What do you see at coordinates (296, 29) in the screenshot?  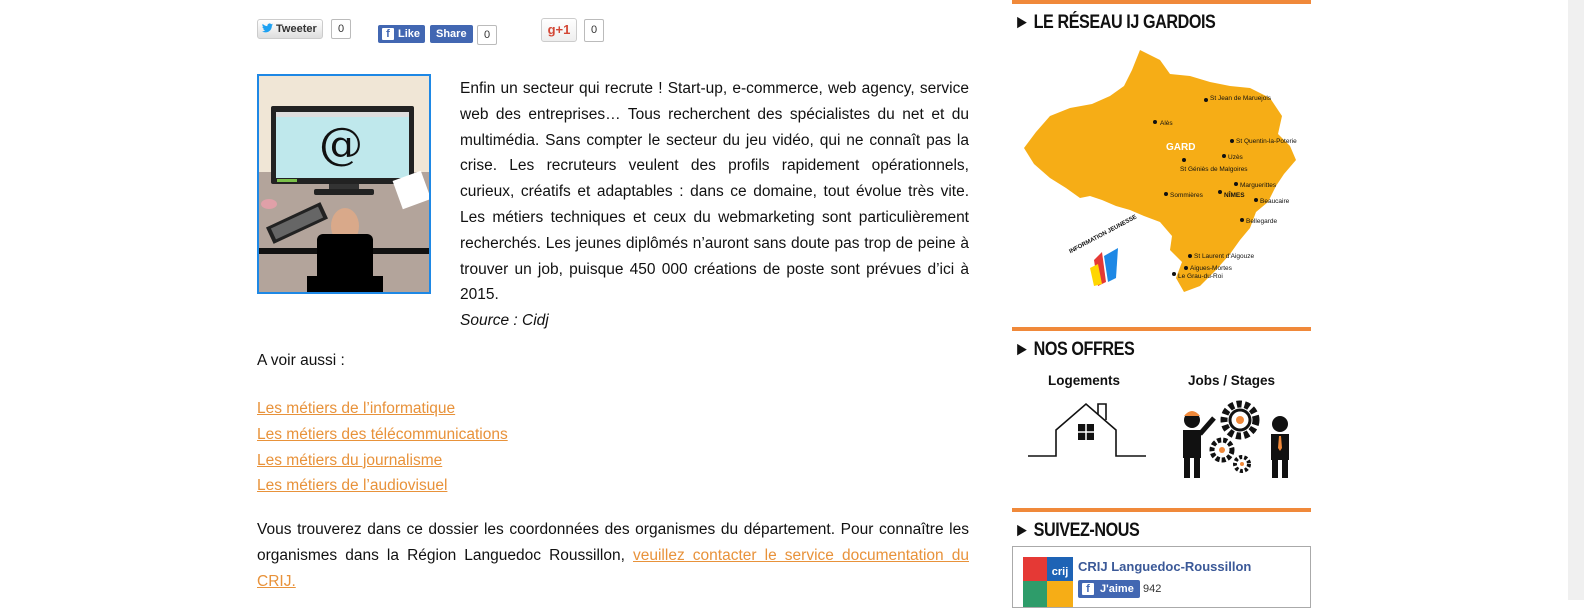 I see `tweet-label: Tweeter` at bounding box center [296, 29].